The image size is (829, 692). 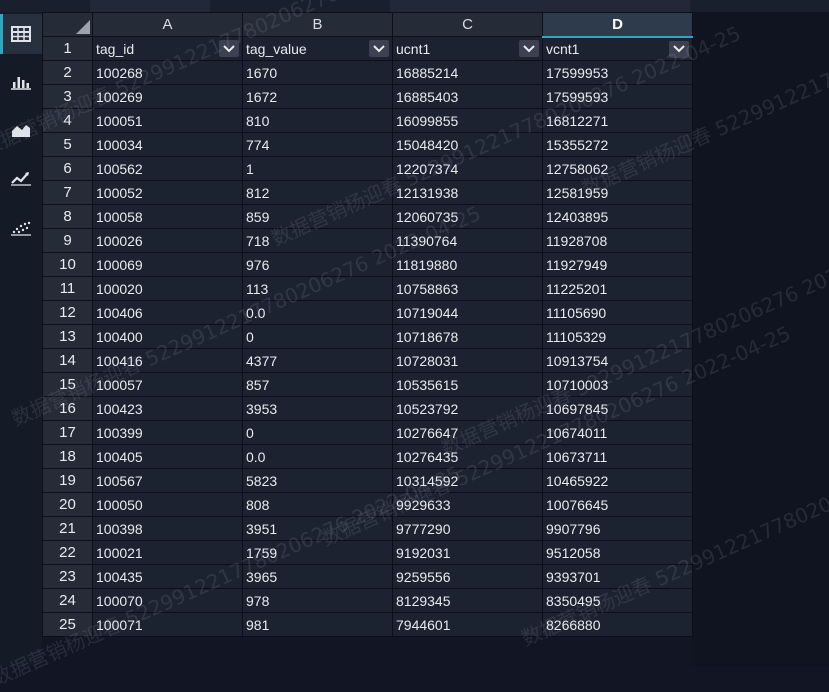 I want to click on table-cell: 16812271, so click(x=617, y=120).